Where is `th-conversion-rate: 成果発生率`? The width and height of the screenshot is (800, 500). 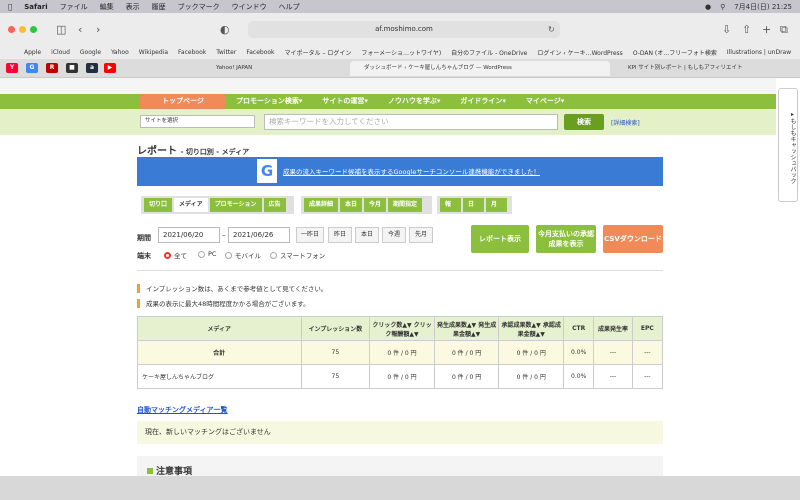 th-conversion-rate: 成果発生率 is located at coordinates (613, 328).